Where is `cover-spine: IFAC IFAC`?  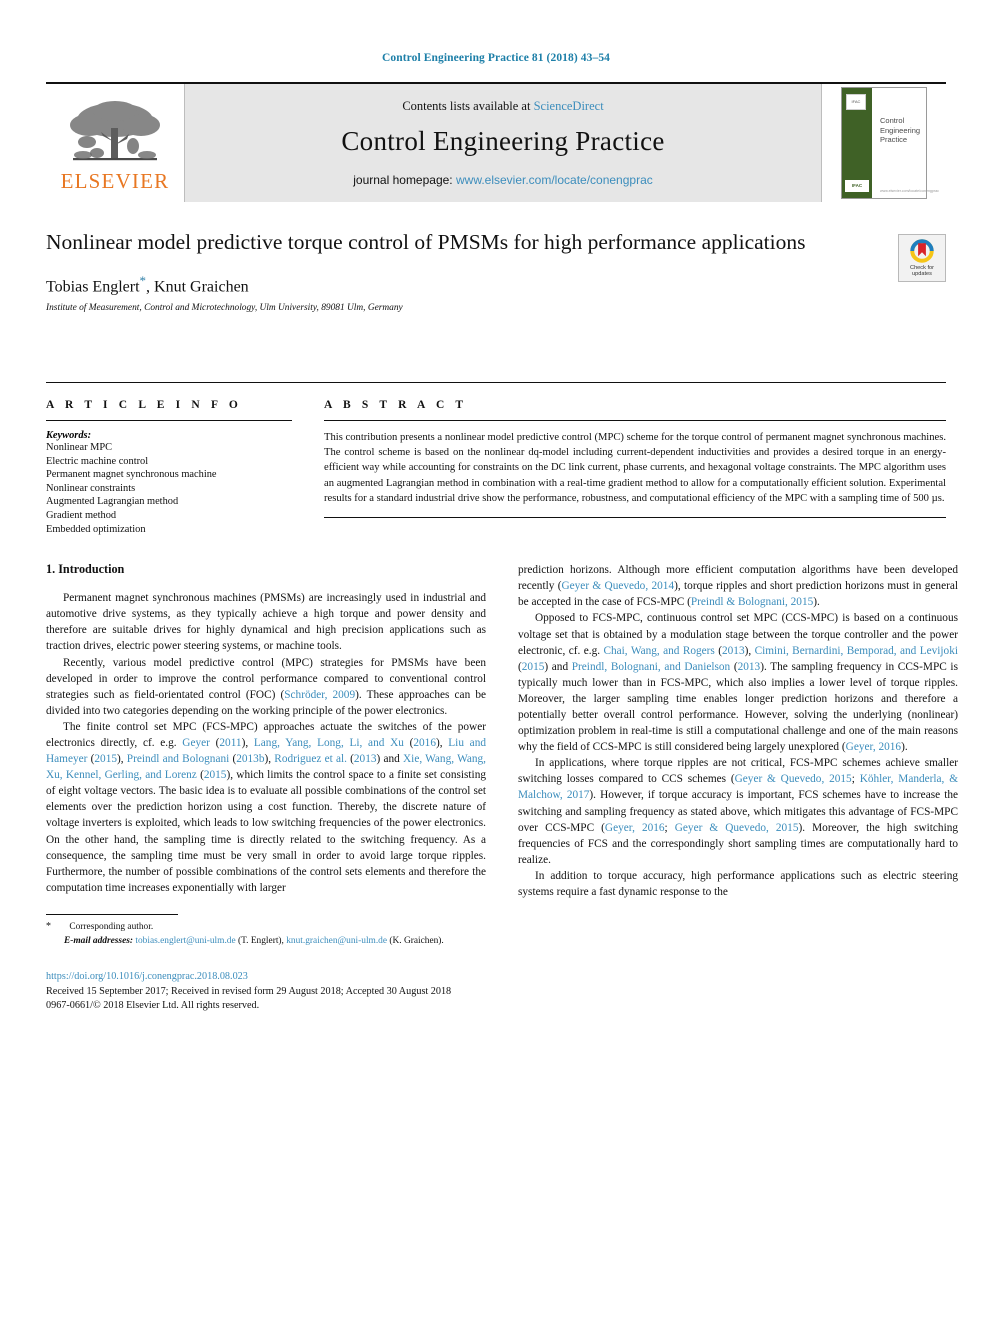
cover-spine: IFAC IFAC is located at coordinates (857, 143).